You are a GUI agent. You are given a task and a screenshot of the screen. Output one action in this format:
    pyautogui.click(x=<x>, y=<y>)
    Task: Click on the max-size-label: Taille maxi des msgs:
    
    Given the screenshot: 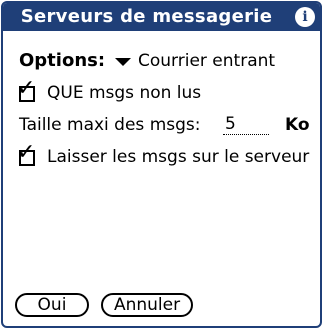 What is the action you would take?
    pyautogui.click(x=110, y=125)
    